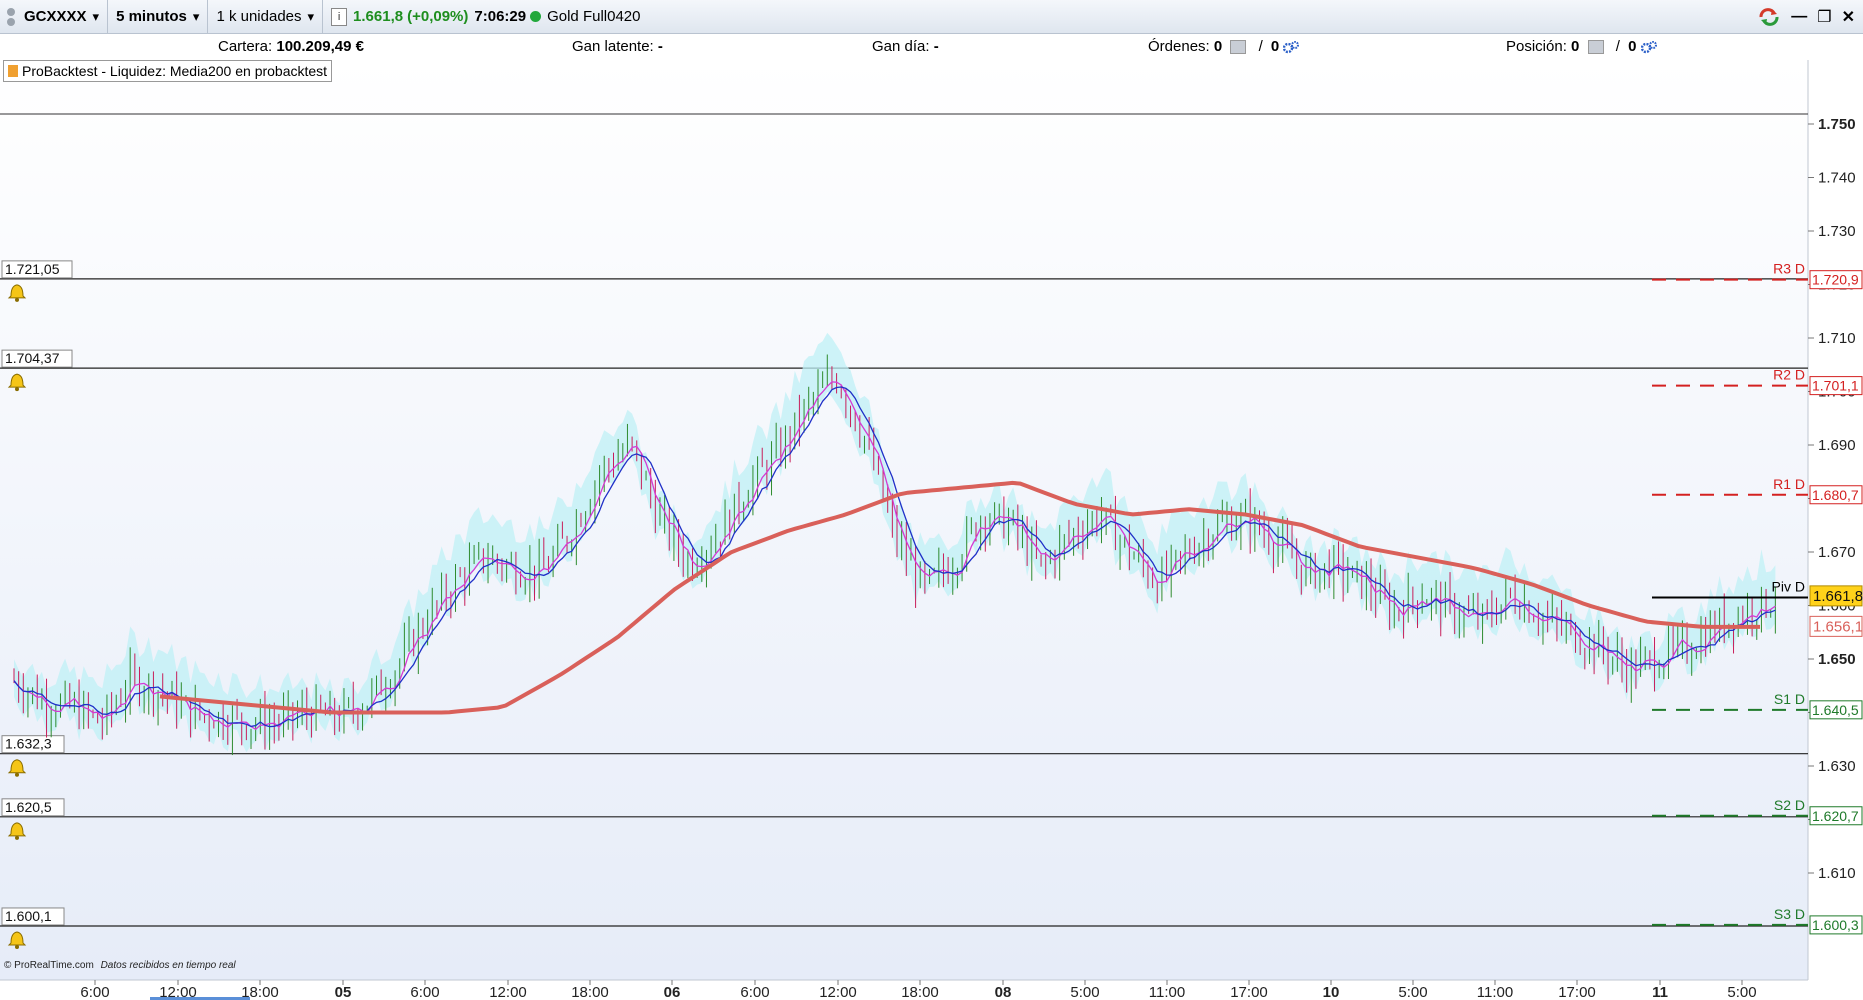 The image size is (1863, 1000). What do you see at coordinates (1837, 338) in the screenshot?
I see `y-tick-label: 1.710` at bounding box center [1837, 338].